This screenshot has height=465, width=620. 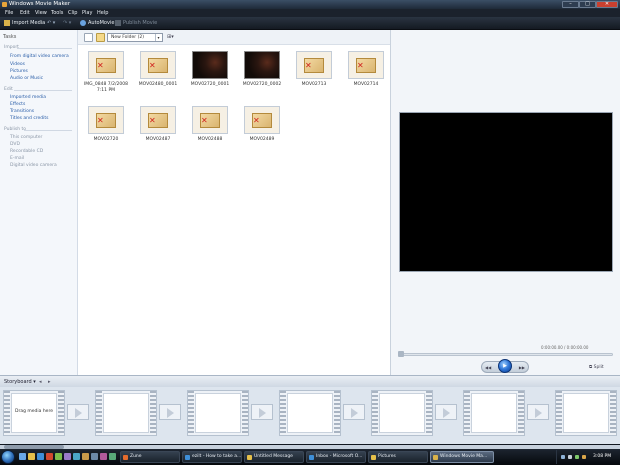 I want to click on task-imported-media: Imported media, so click(x=28, y=97).